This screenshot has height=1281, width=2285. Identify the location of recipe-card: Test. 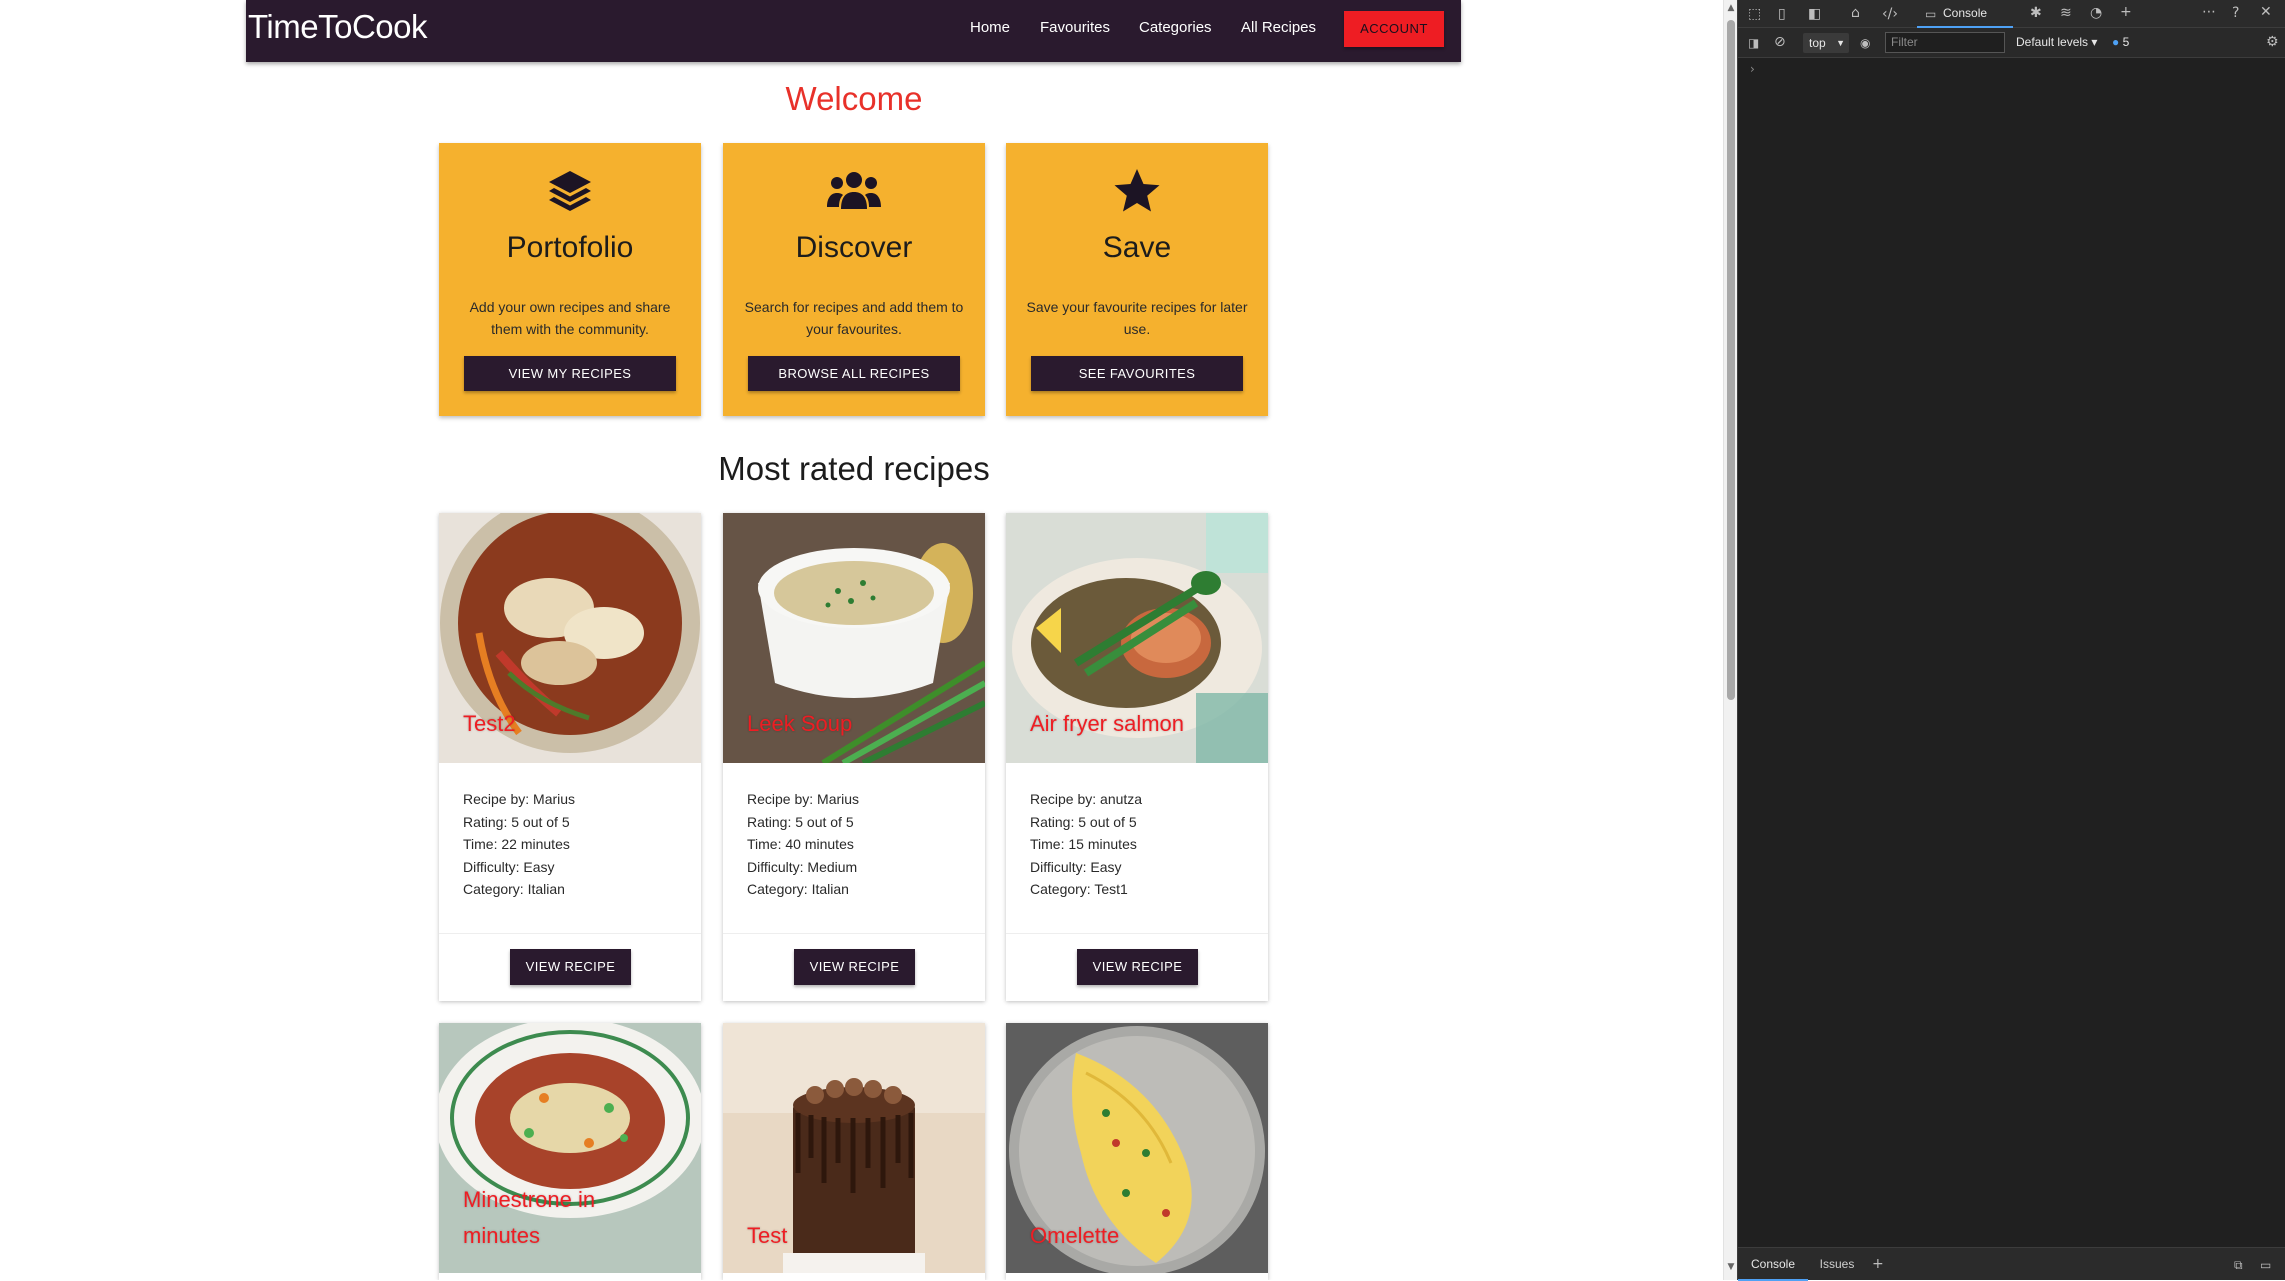
(854, 1151).